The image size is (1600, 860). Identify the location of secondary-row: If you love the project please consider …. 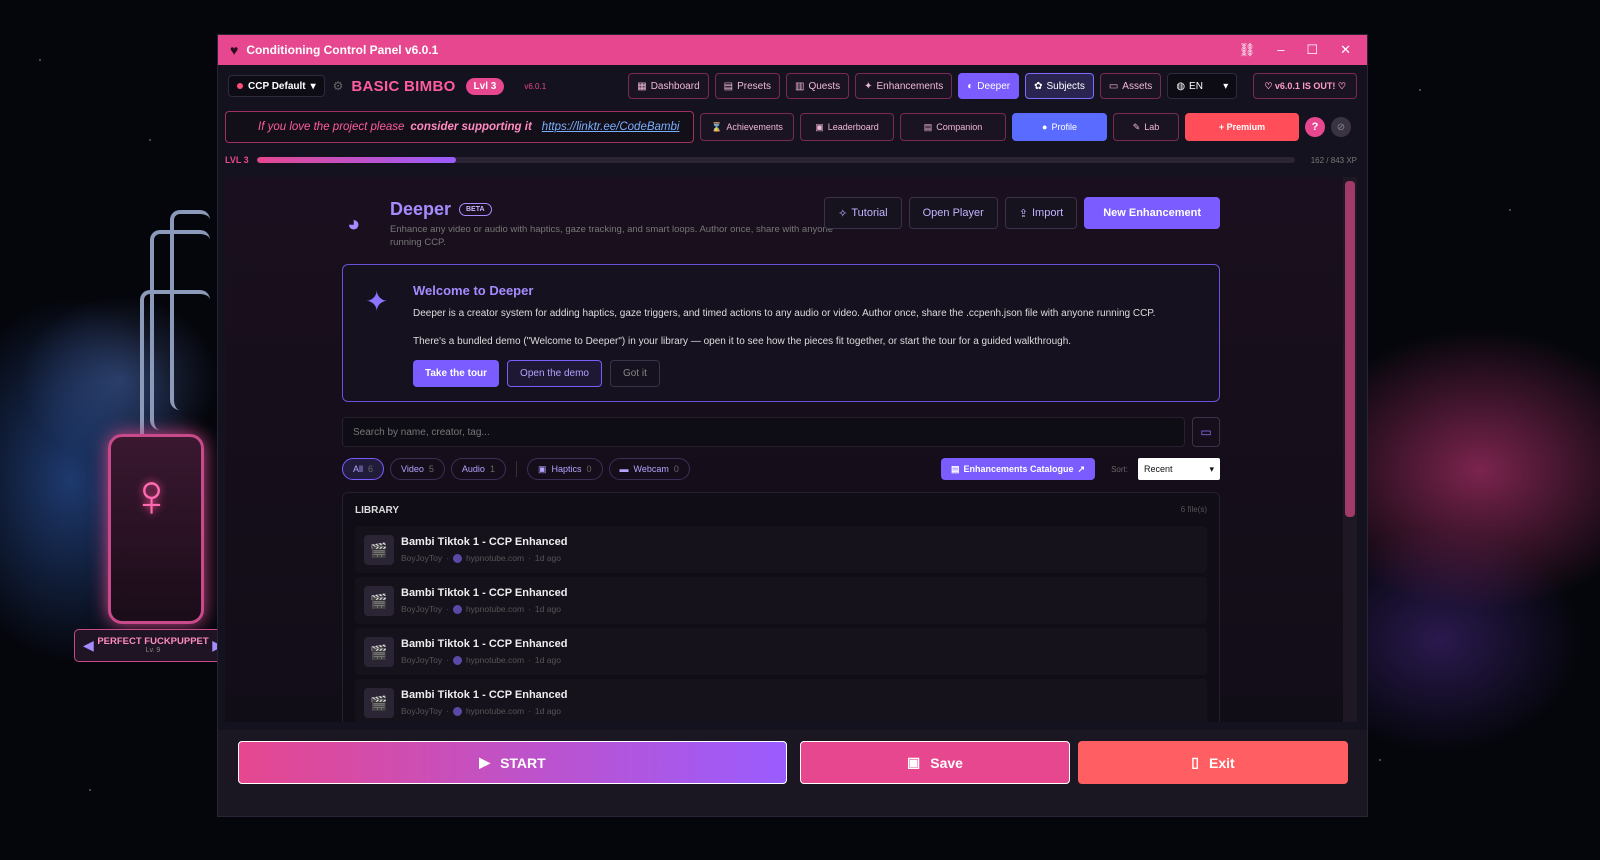
(791, 127).